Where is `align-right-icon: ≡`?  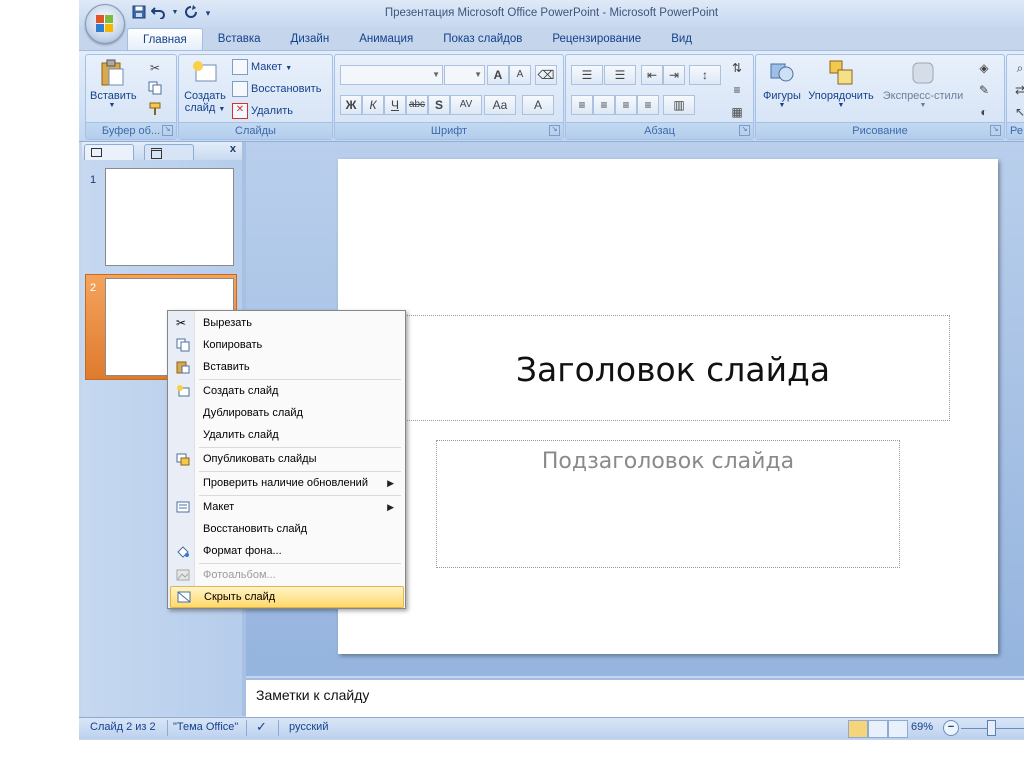
align-right-icon: ≡ is located at coordinates (626, 105).